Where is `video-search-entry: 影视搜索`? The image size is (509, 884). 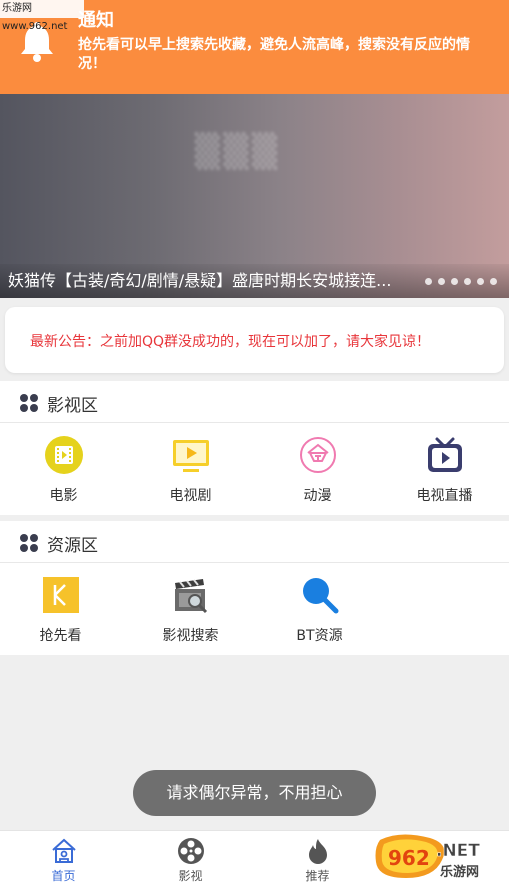 video-search-entry: 影视搜索 is located at coordinates (190, 609).